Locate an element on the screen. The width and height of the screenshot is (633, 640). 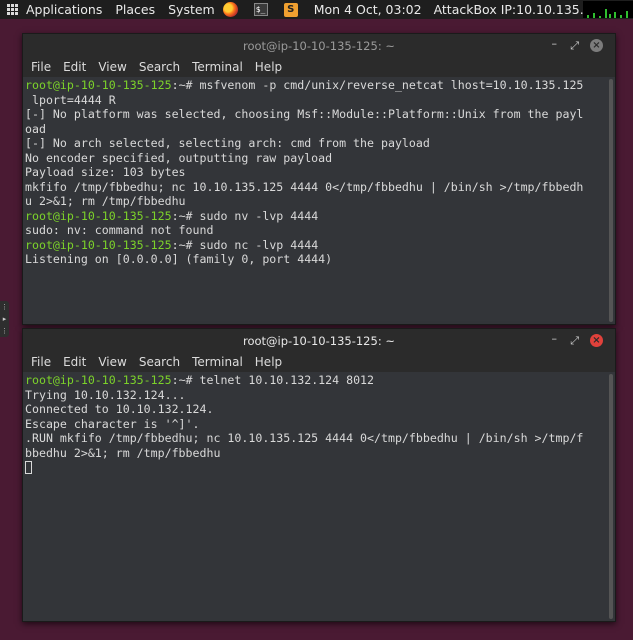
terminal-line: oad is located at coordinates (314, 129).